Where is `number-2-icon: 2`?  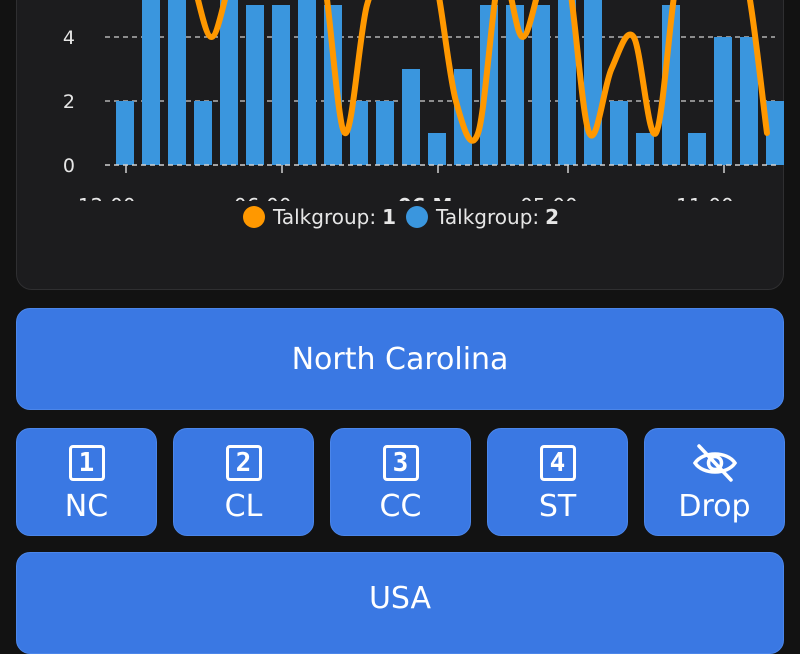 number-2-icon: 2 is located at coordinates (244, 463).